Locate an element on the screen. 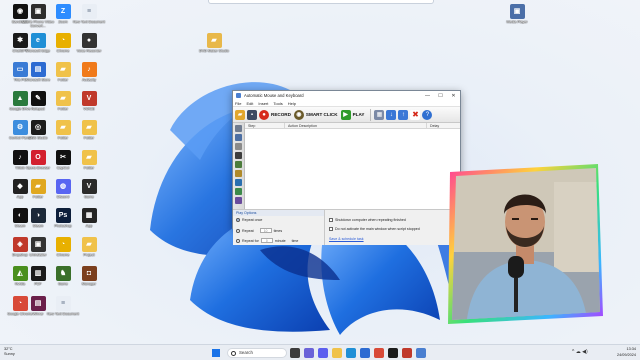 This screenshot has width=640, height=360. clock-date: 24/09/2024 is located at coordinates (626, 354).